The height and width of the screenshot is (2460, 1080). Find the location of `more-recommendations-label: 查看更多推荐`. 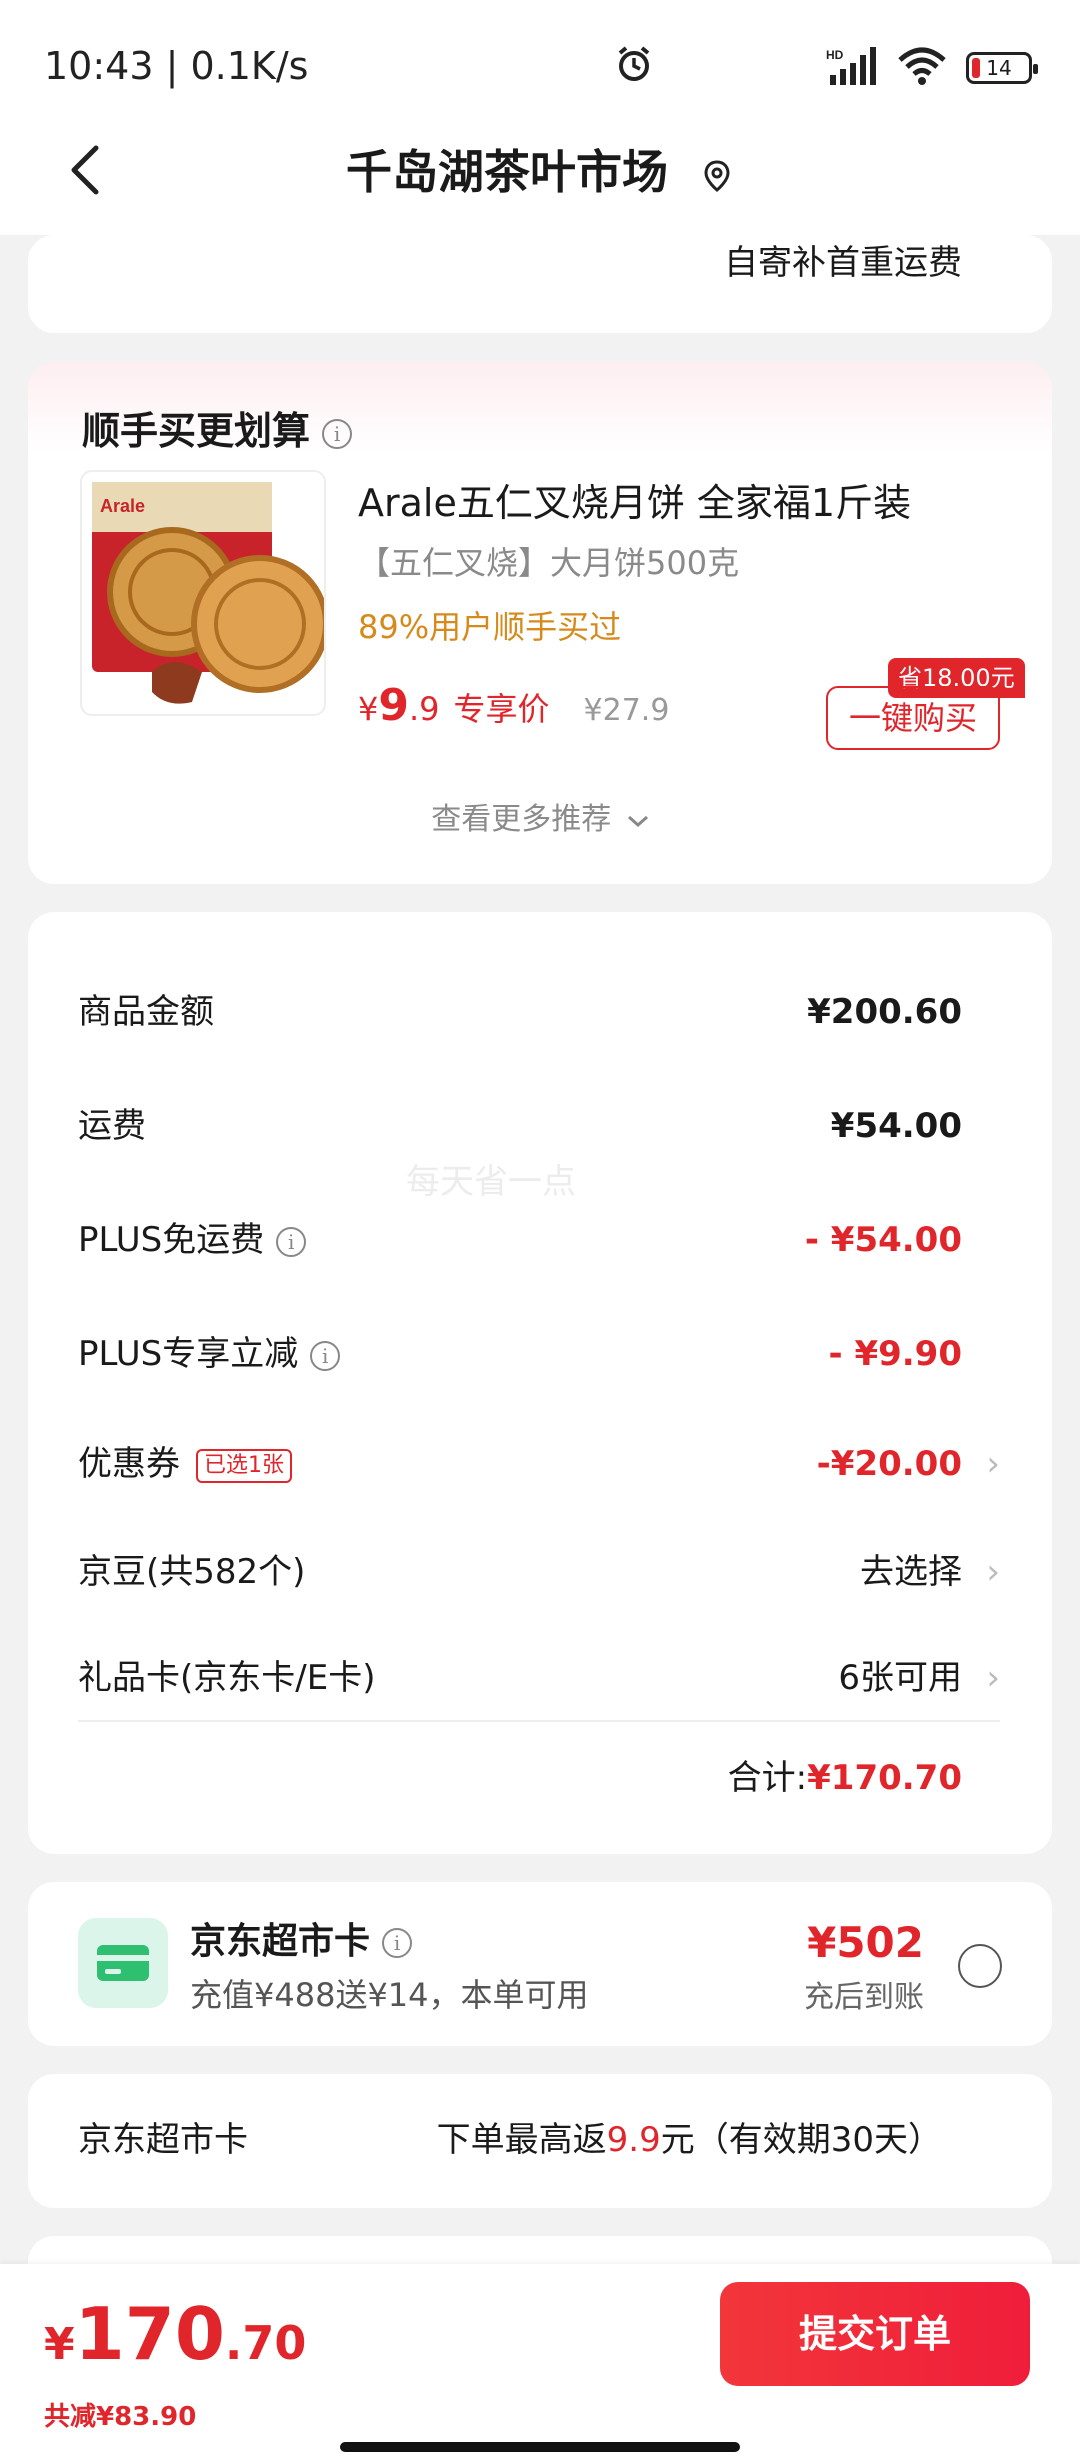

more-recommendations-label: 查看更多推荐 is located at coordinates (521, 819).